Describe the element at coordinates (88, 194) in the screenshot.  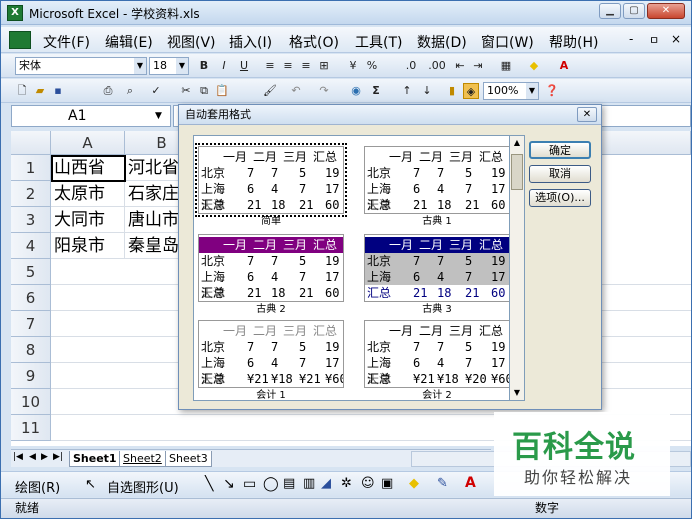
I see `cell-a2: 太原市` at that location.